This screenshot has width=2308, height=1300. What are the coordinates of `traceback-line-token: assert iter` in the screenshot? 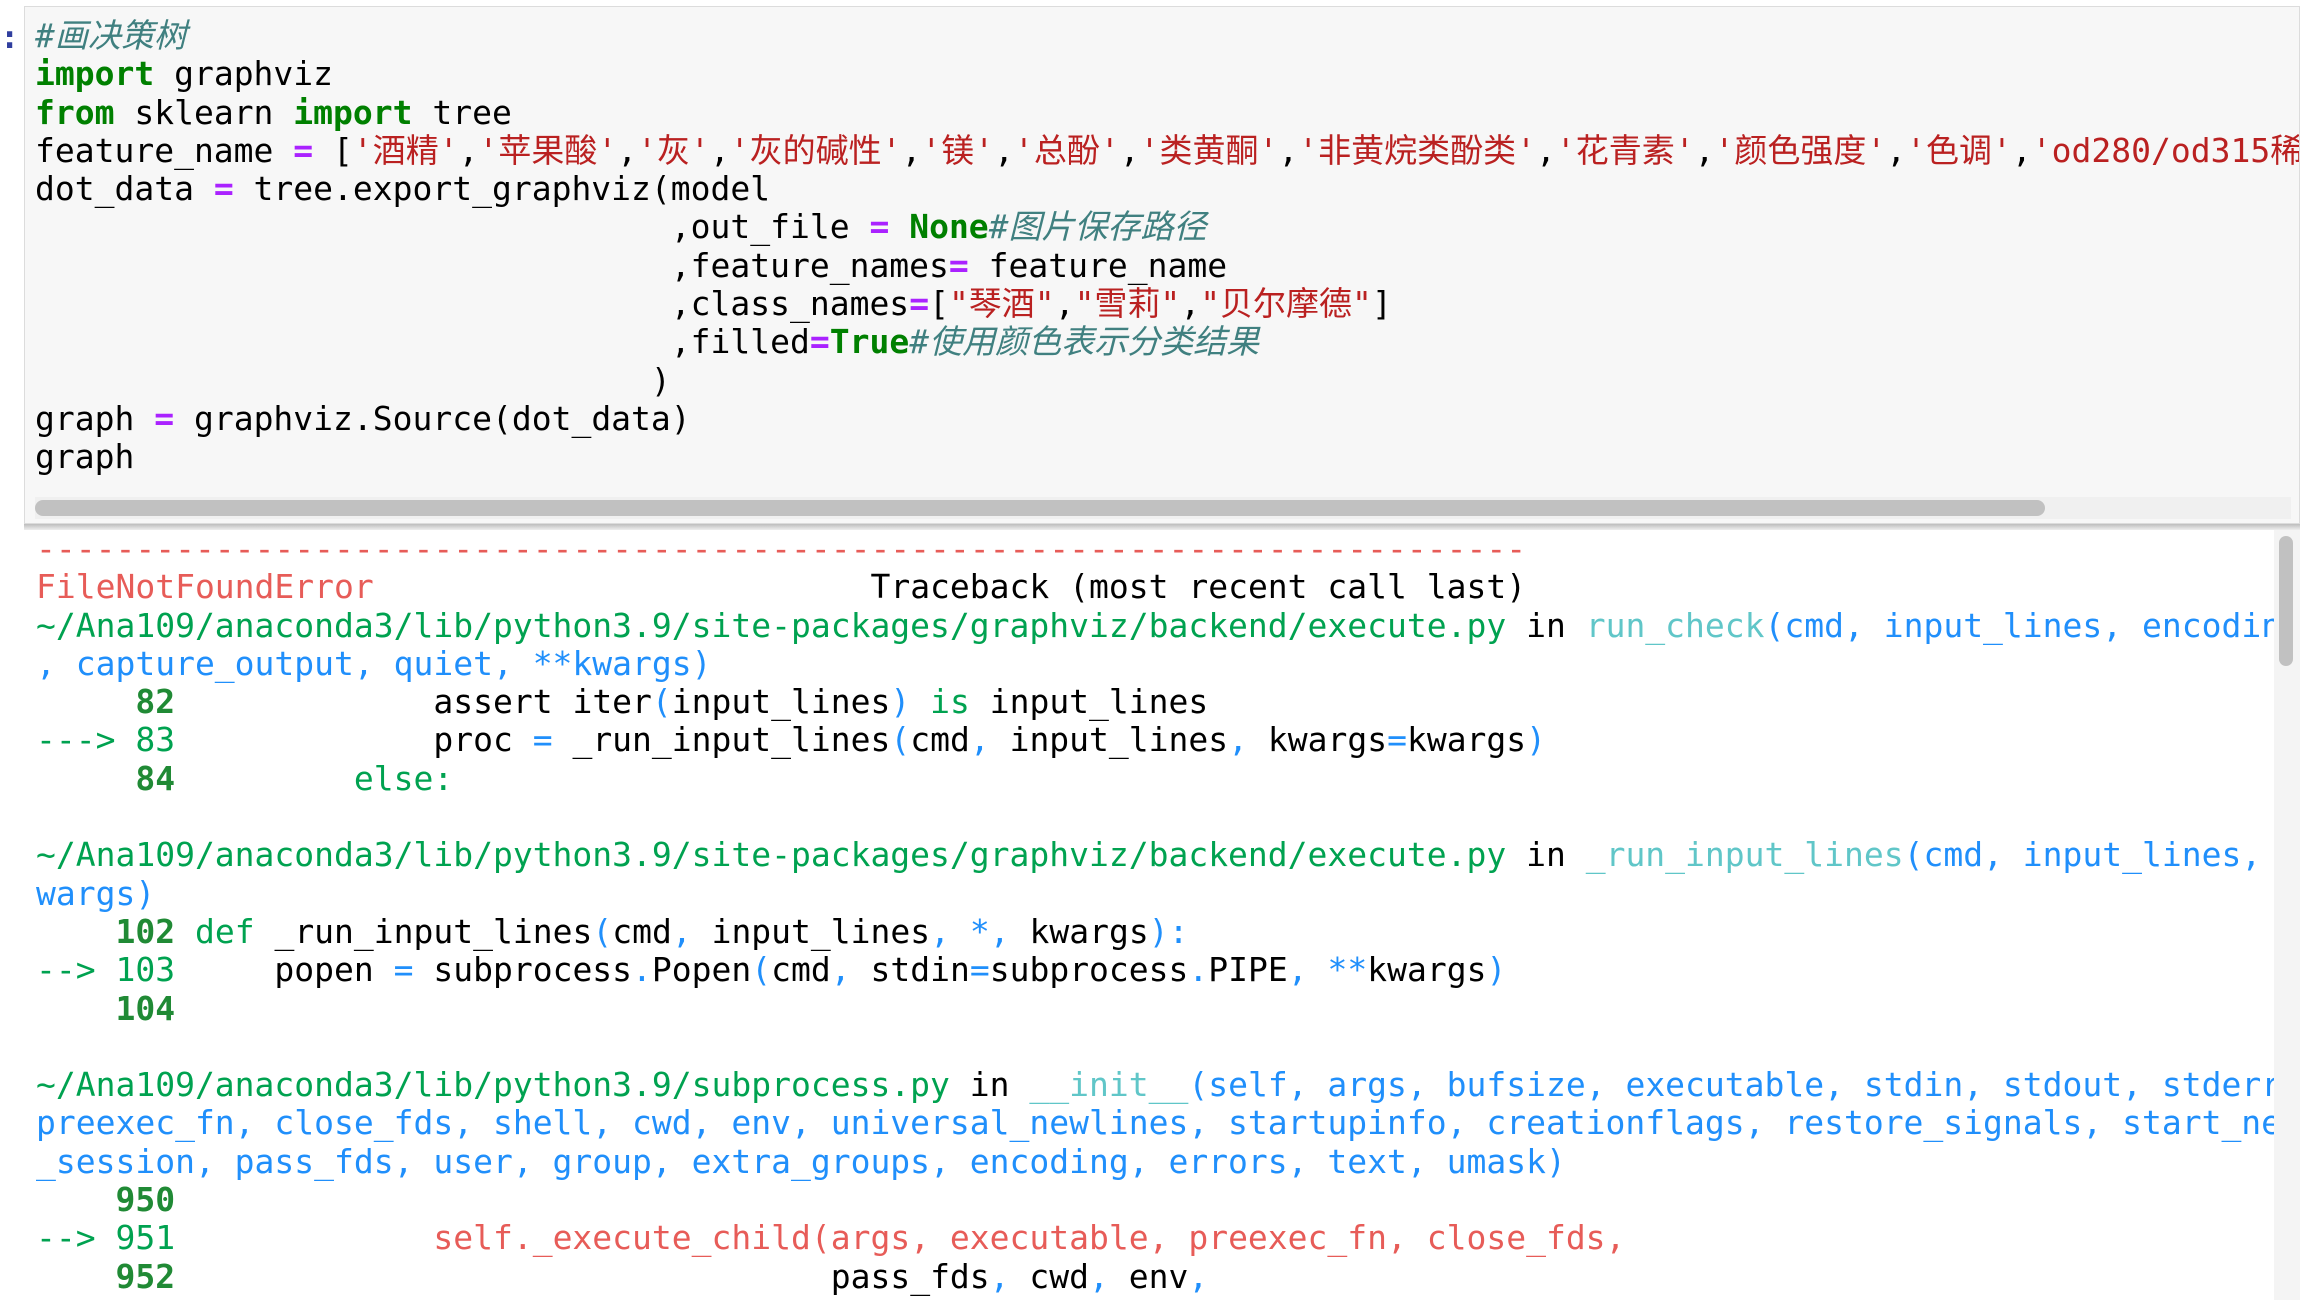 It's located at (413, 702).